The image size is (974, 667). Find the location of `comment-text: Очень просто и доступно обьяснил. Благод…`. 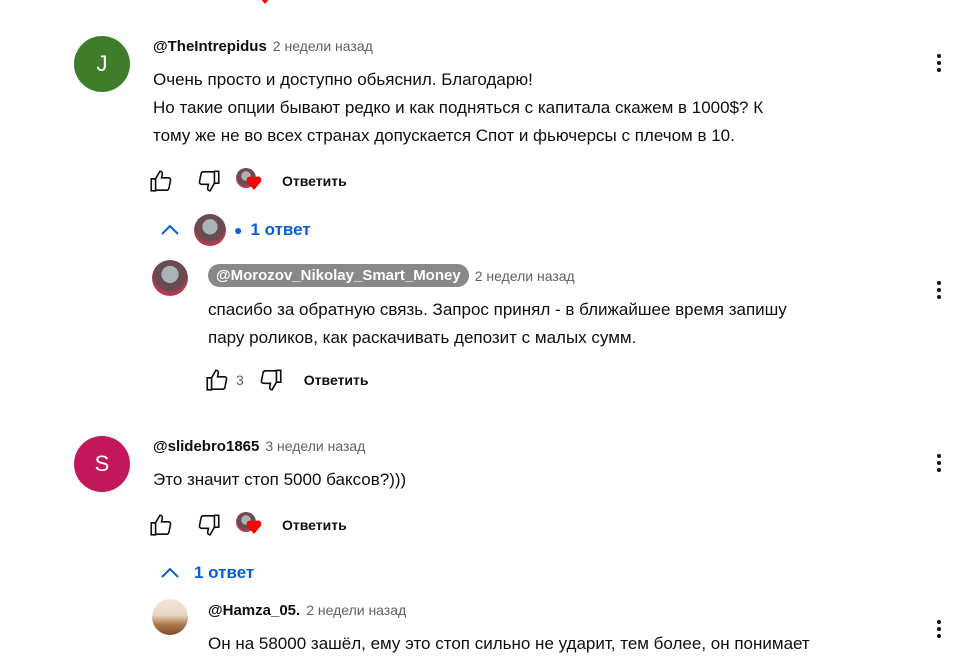

comment-text: Очень просто и доступно обьяснил. Благод… is located at coordinates (458, 108).